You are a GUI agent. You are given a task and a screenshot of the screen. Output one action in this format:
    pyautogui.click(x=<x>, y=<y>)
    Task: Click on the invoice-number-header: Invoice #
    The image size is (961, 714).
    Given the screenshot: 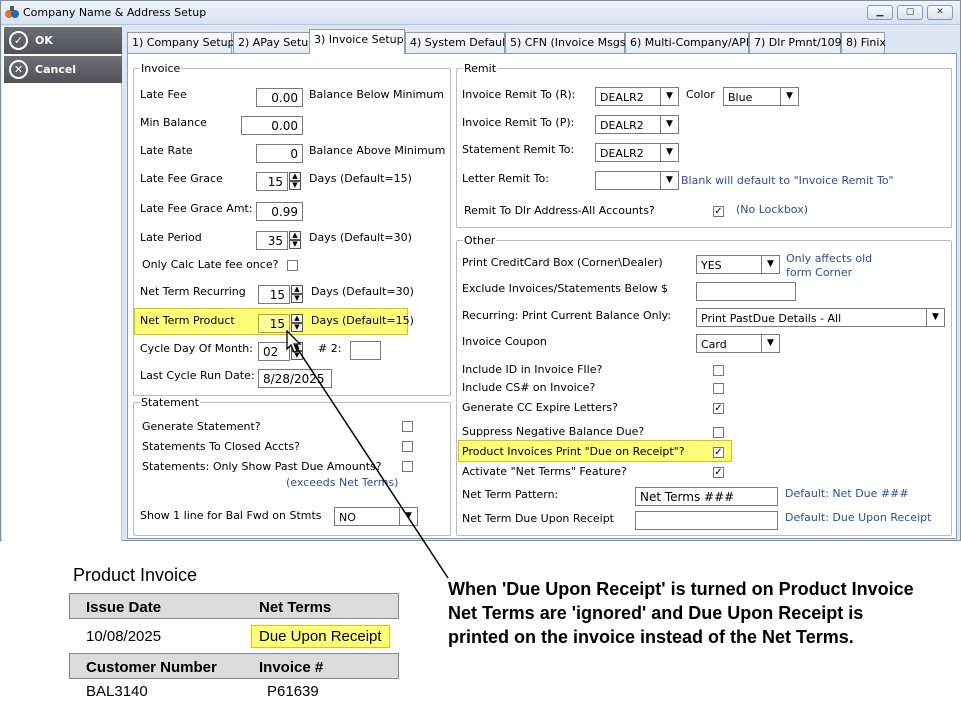 What is the action you would take?
    pyautogui.click(x=291, y=667)
    